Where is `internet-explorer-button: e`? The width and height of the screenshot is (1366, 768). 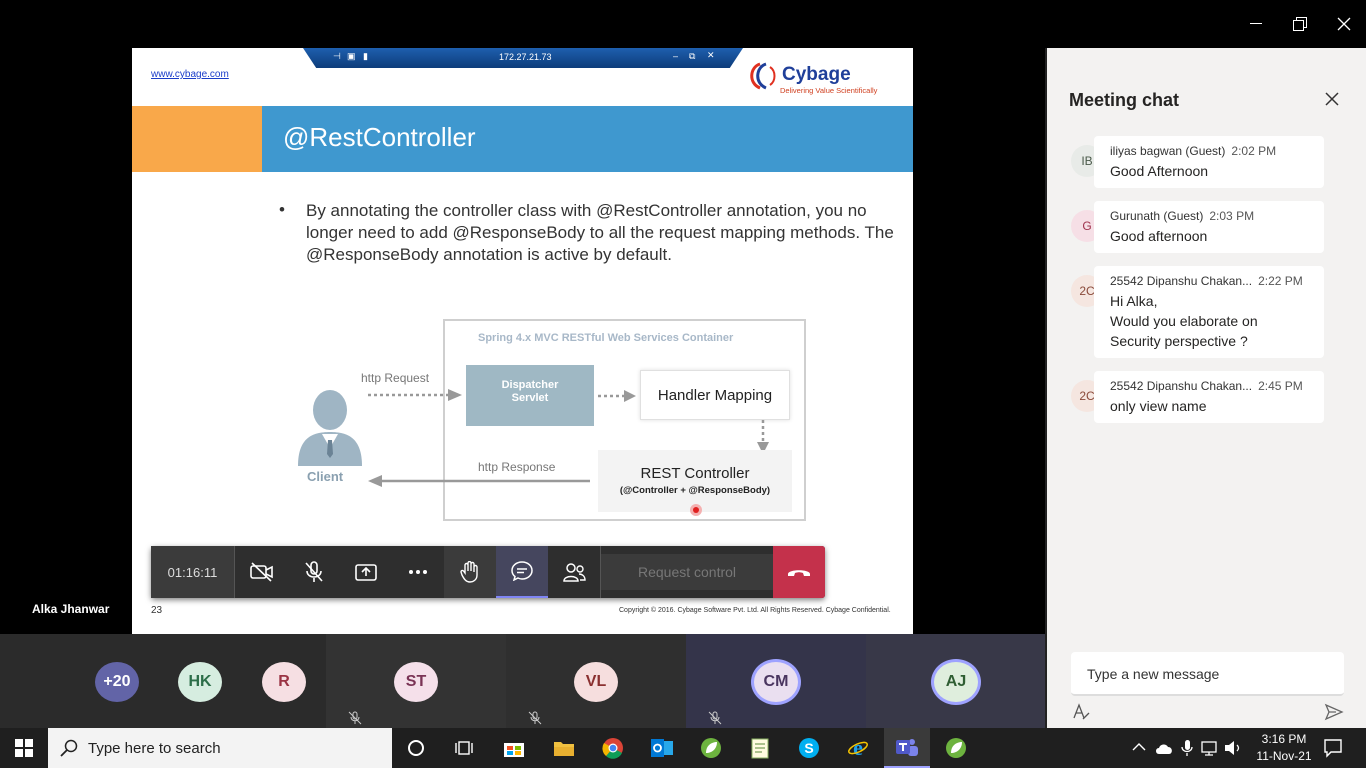 internet-explorer-button: e is located at coordinates (858, 748).